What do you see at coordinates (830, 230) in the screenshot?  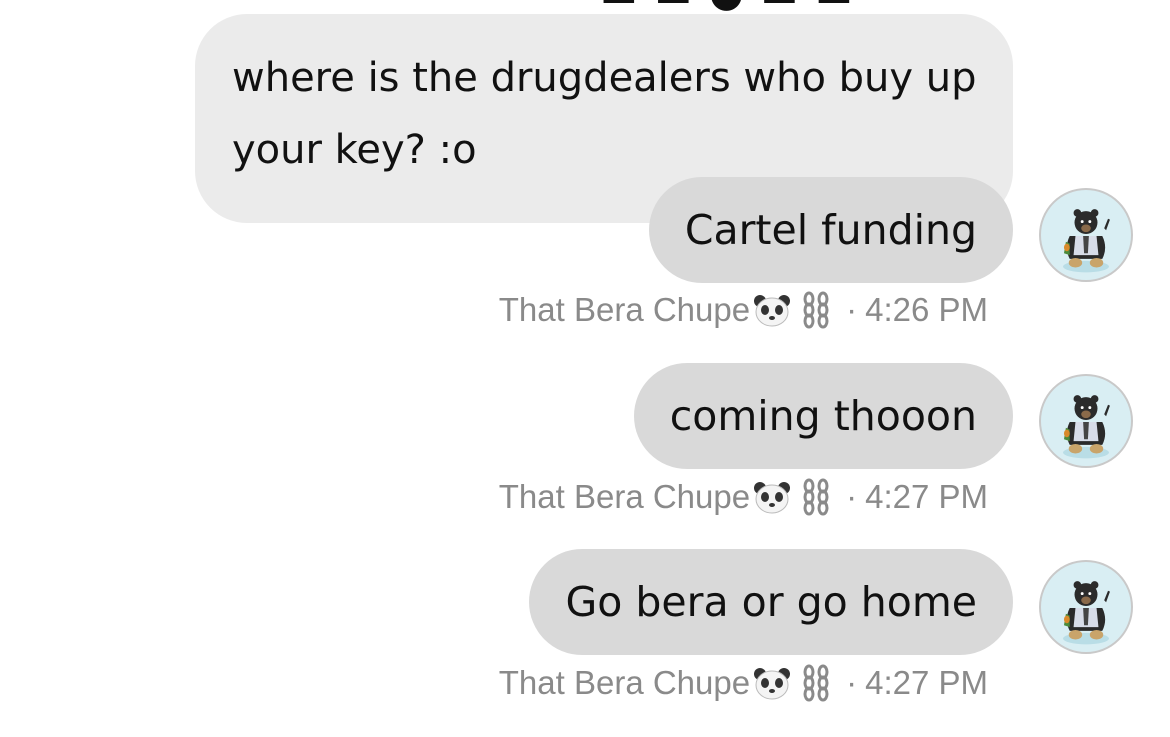 I see `sent-message-bubble: Cartel funding` at bounding box center [830, 230].